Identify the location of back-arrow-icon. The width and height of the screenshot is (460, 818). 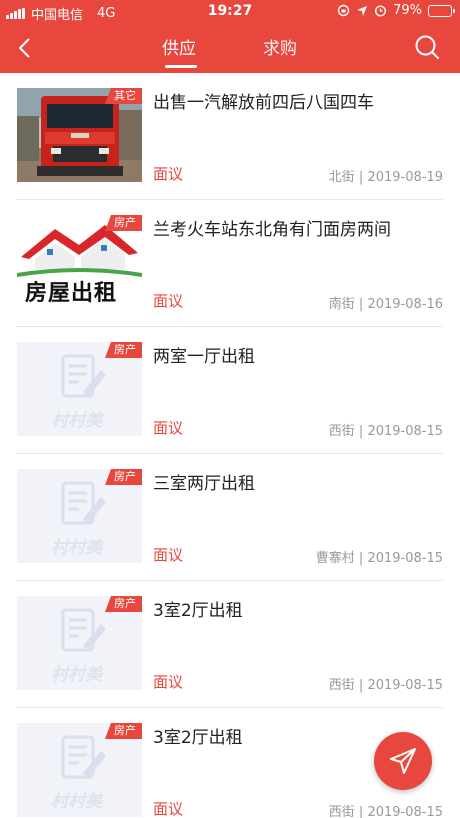
(26, 48).